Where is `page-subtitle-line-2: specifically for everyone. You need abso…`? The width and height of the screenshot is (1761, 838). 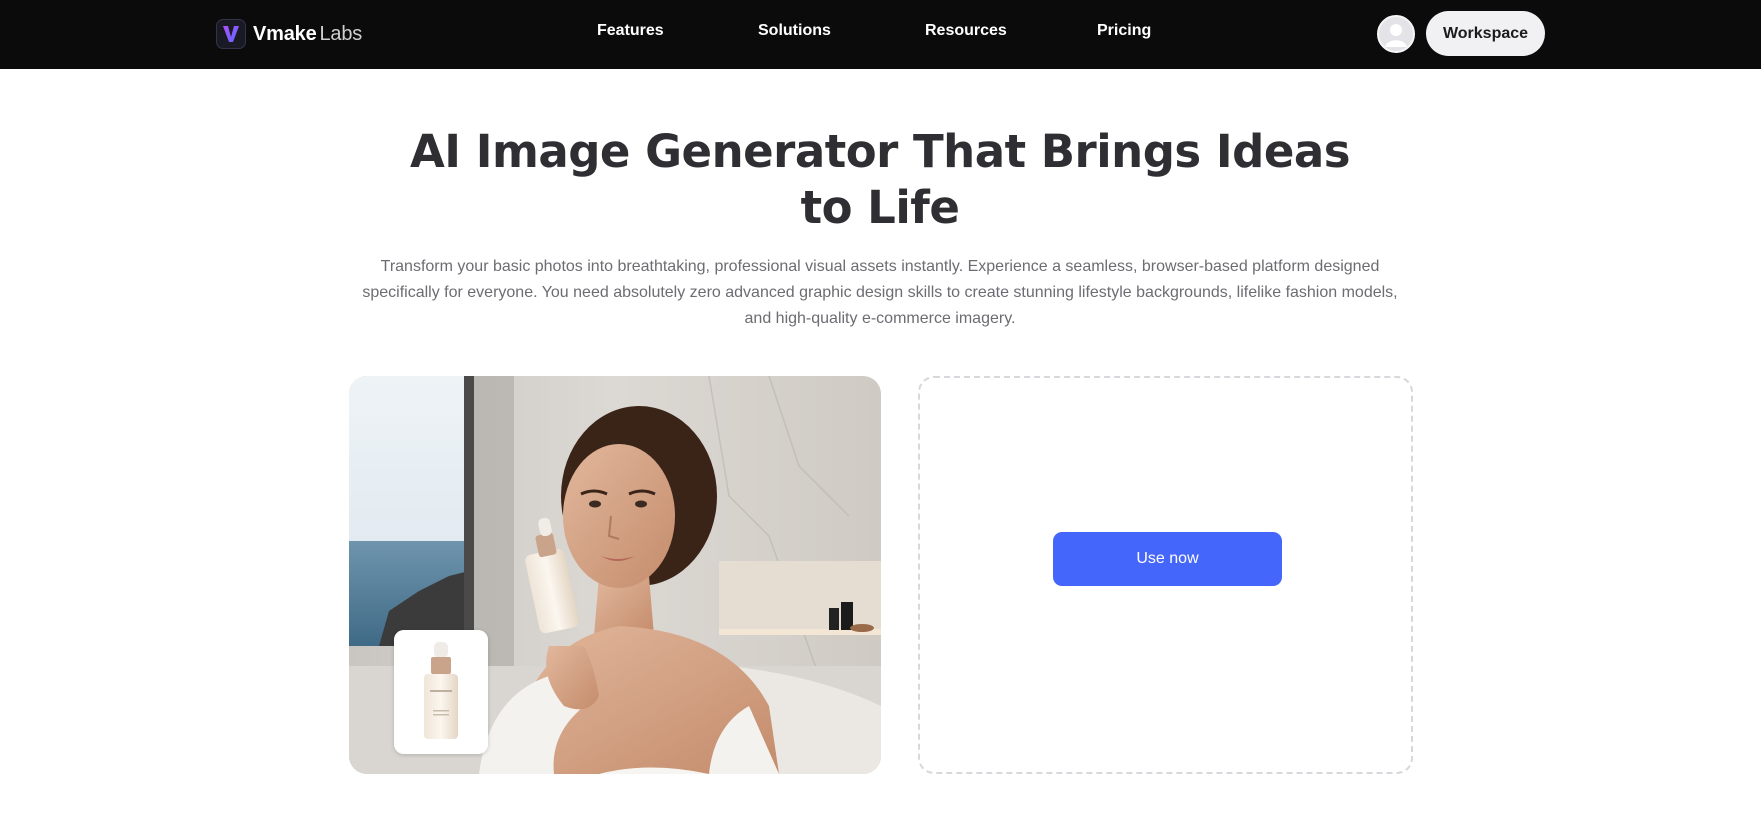 page-subtitle-line-2: specifically for everyone. You need abso… is located at coordinates (880, 292).